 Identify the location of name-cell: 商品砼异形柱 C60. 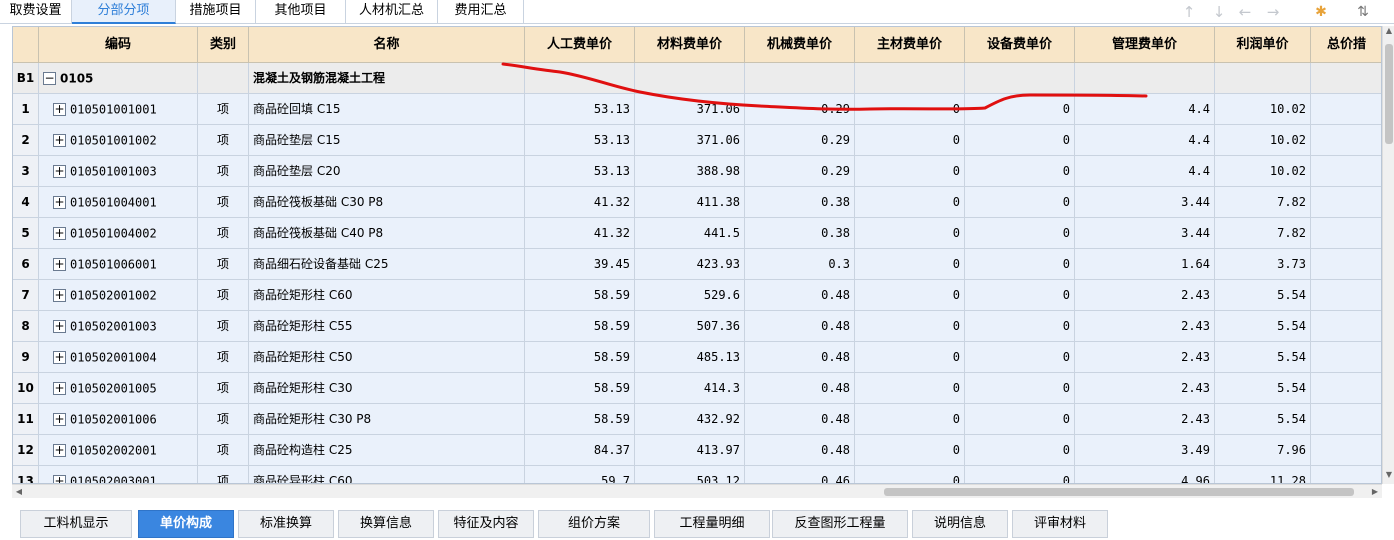
(387, 474).